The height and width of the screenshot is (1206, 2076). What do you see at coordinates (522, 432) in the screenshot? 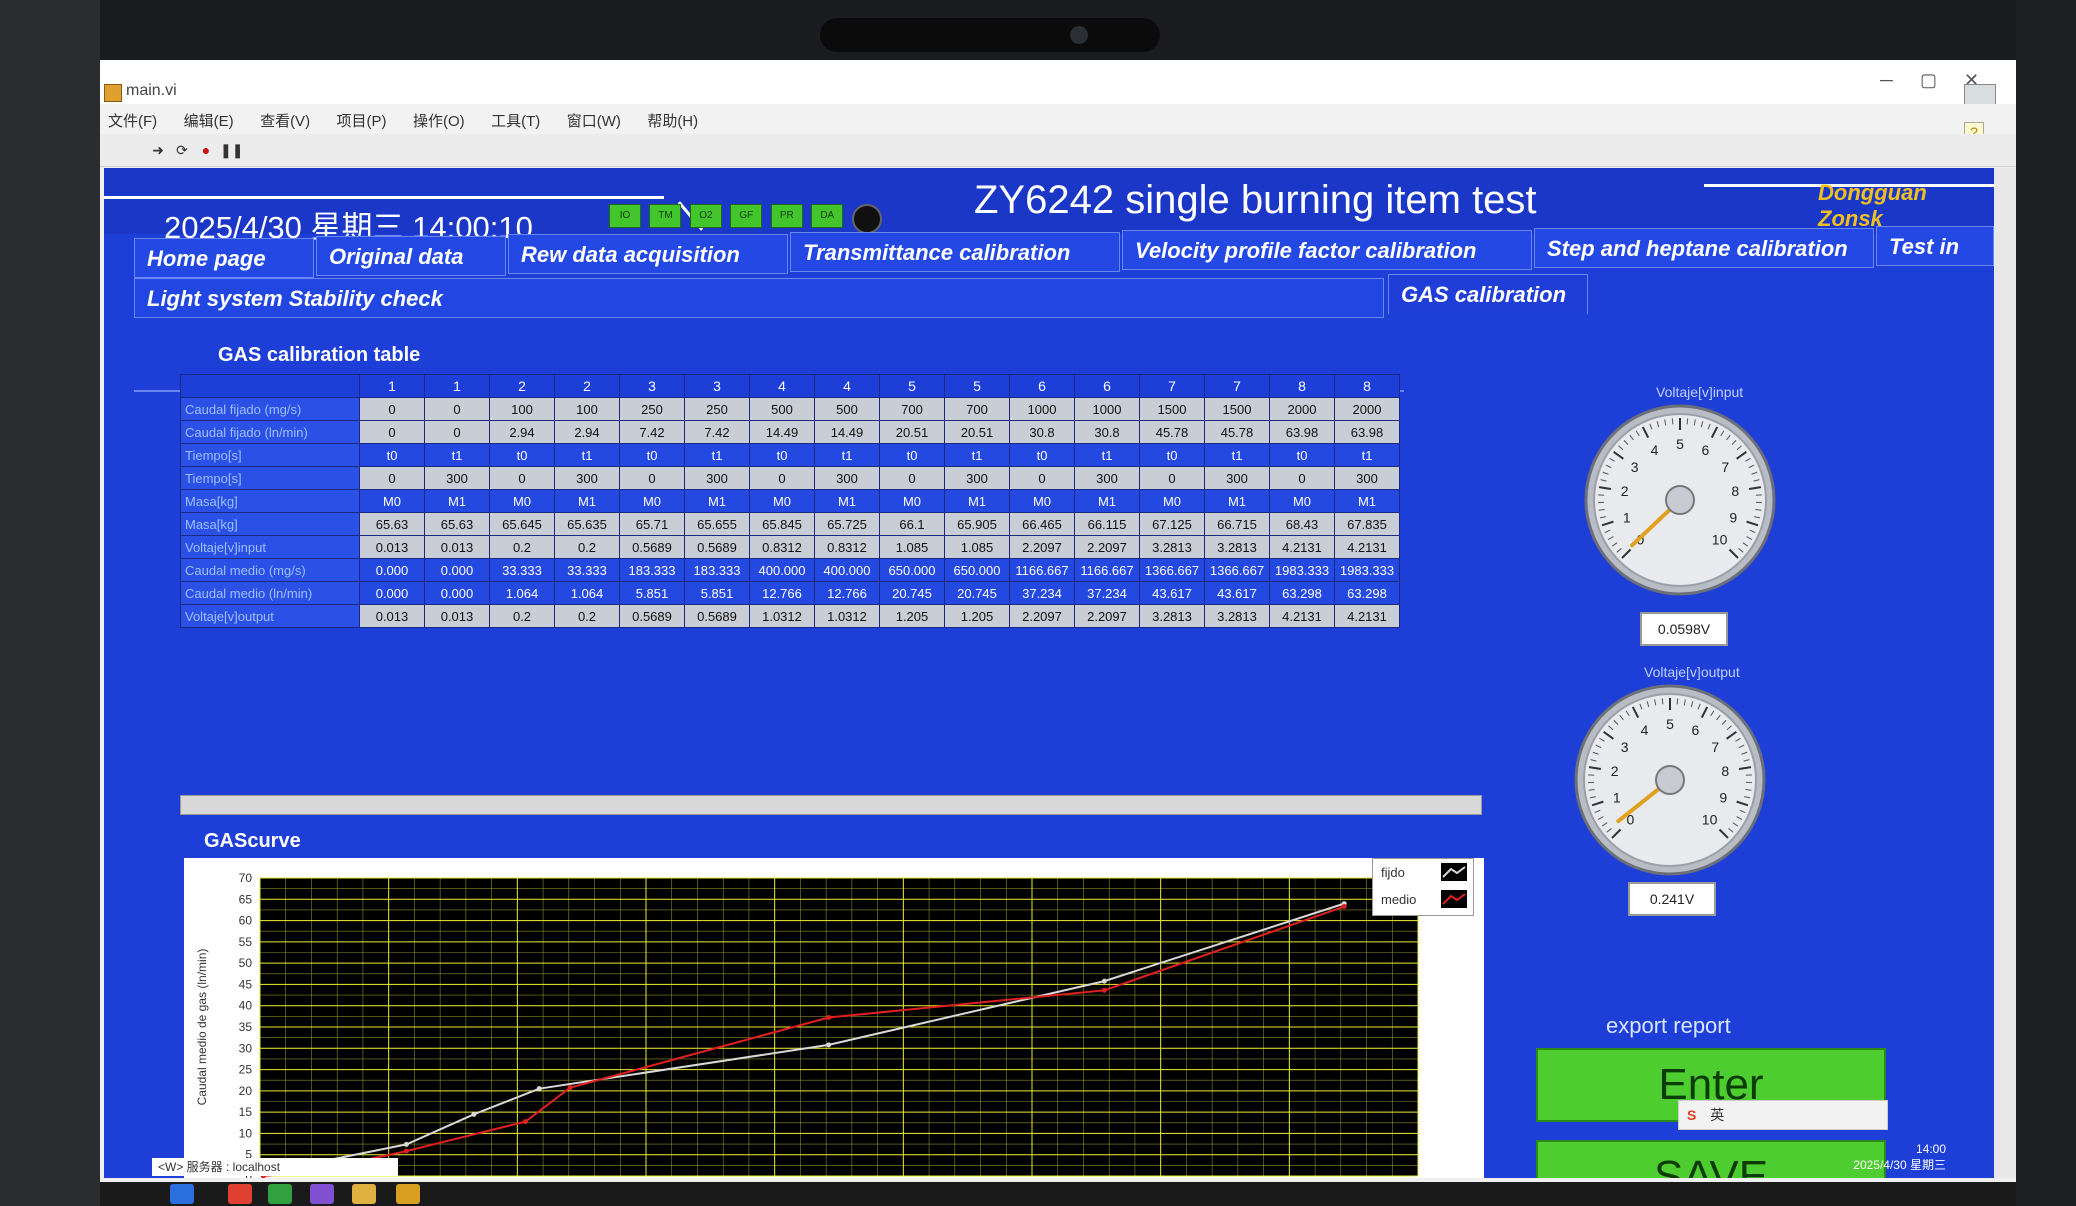
I see `table-cell: 2.94` at bounding box center [522, 432].